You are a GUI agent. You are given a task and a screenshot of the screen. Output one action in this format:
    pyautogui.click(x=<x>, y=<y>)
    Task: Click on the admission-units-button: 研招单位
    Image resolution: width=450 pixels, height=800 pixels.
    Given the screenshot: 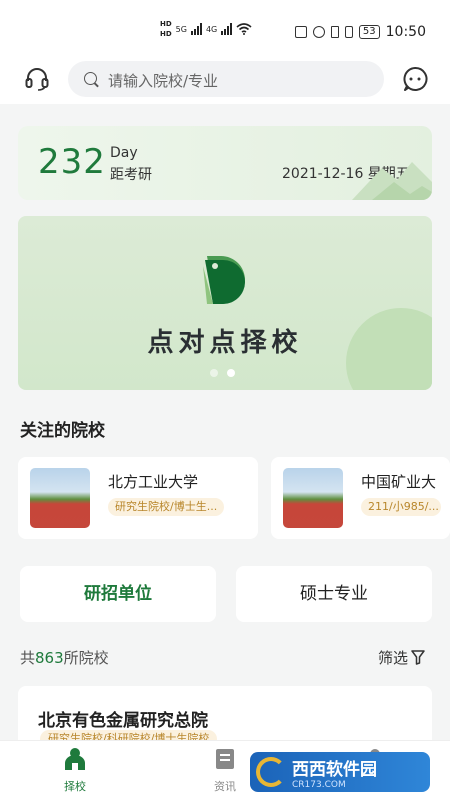 What is the action you would take?
    pyautogui.click(x=118, y=594)
    